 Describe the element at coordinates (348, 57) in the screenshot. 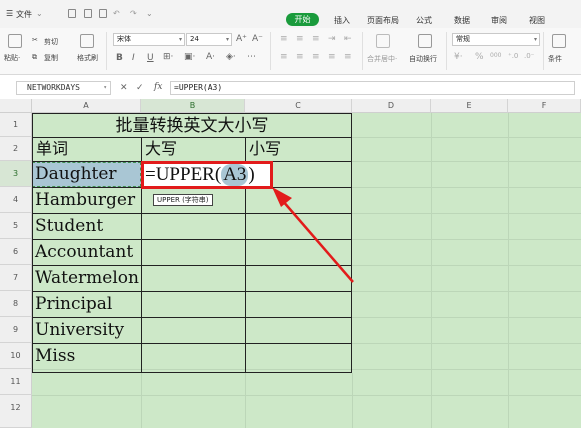

I see `distributed-icon: ≡` at that location.